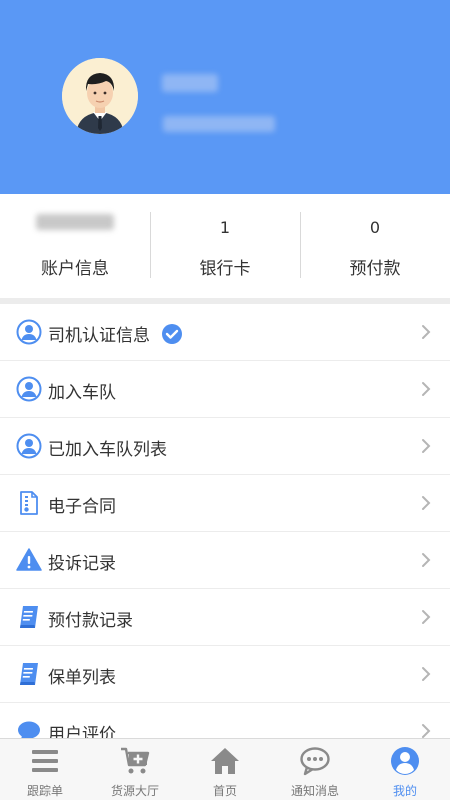 This screenshot has width=450, height=800. I want to click on menu-item-complaints: 投诉记录, so click(225, 560).